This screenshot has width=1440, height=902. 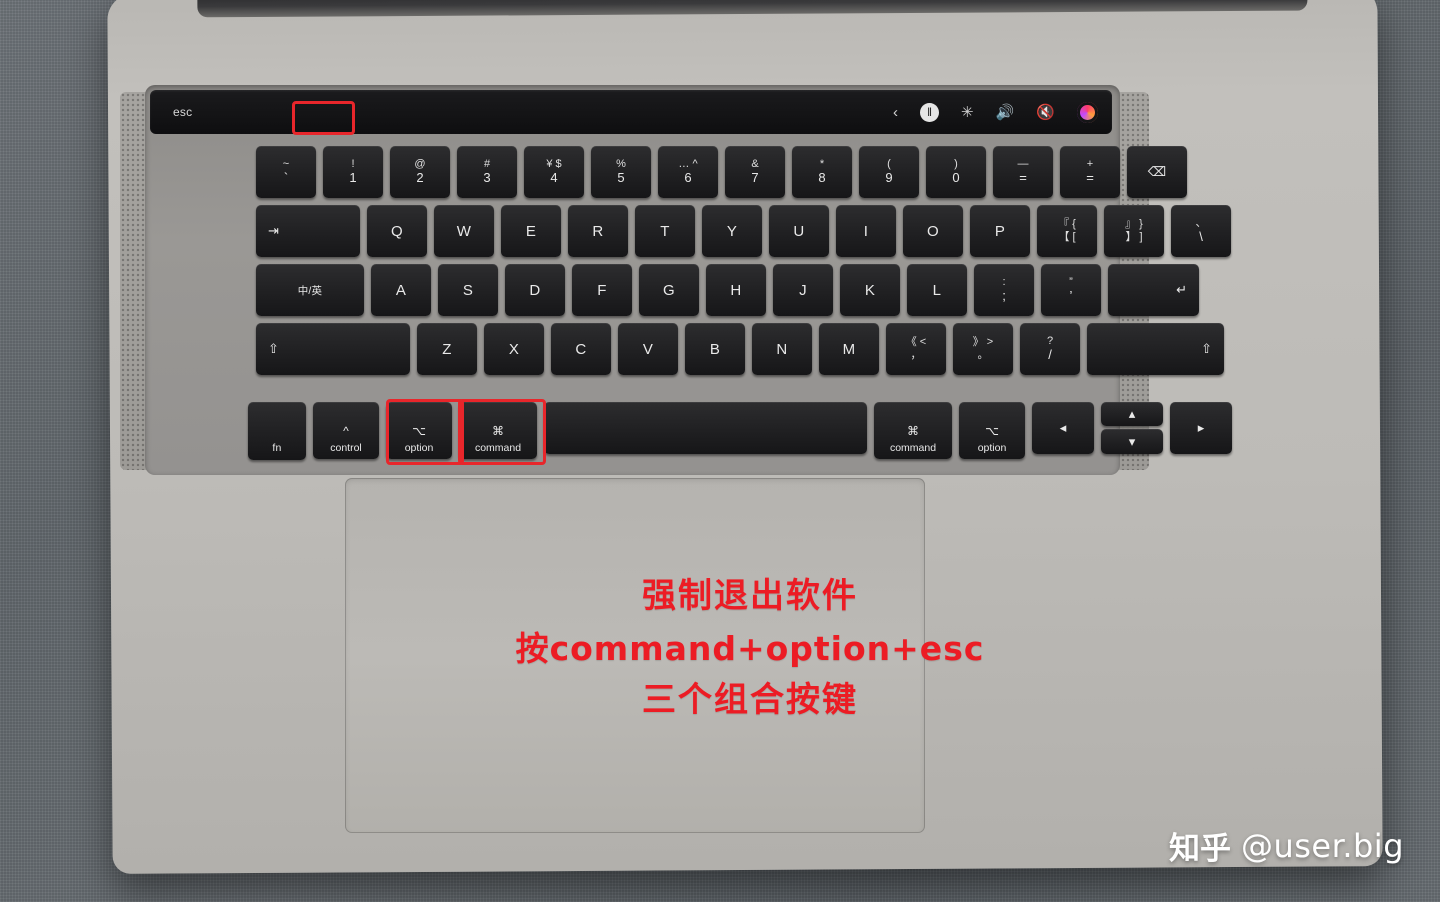 What do you see at coordinates (631, 112) in the screenshot?
I see `touch-bar: esc ‹ ‖ ✳ 🔊 🔇` at bounding box center [631, 112].